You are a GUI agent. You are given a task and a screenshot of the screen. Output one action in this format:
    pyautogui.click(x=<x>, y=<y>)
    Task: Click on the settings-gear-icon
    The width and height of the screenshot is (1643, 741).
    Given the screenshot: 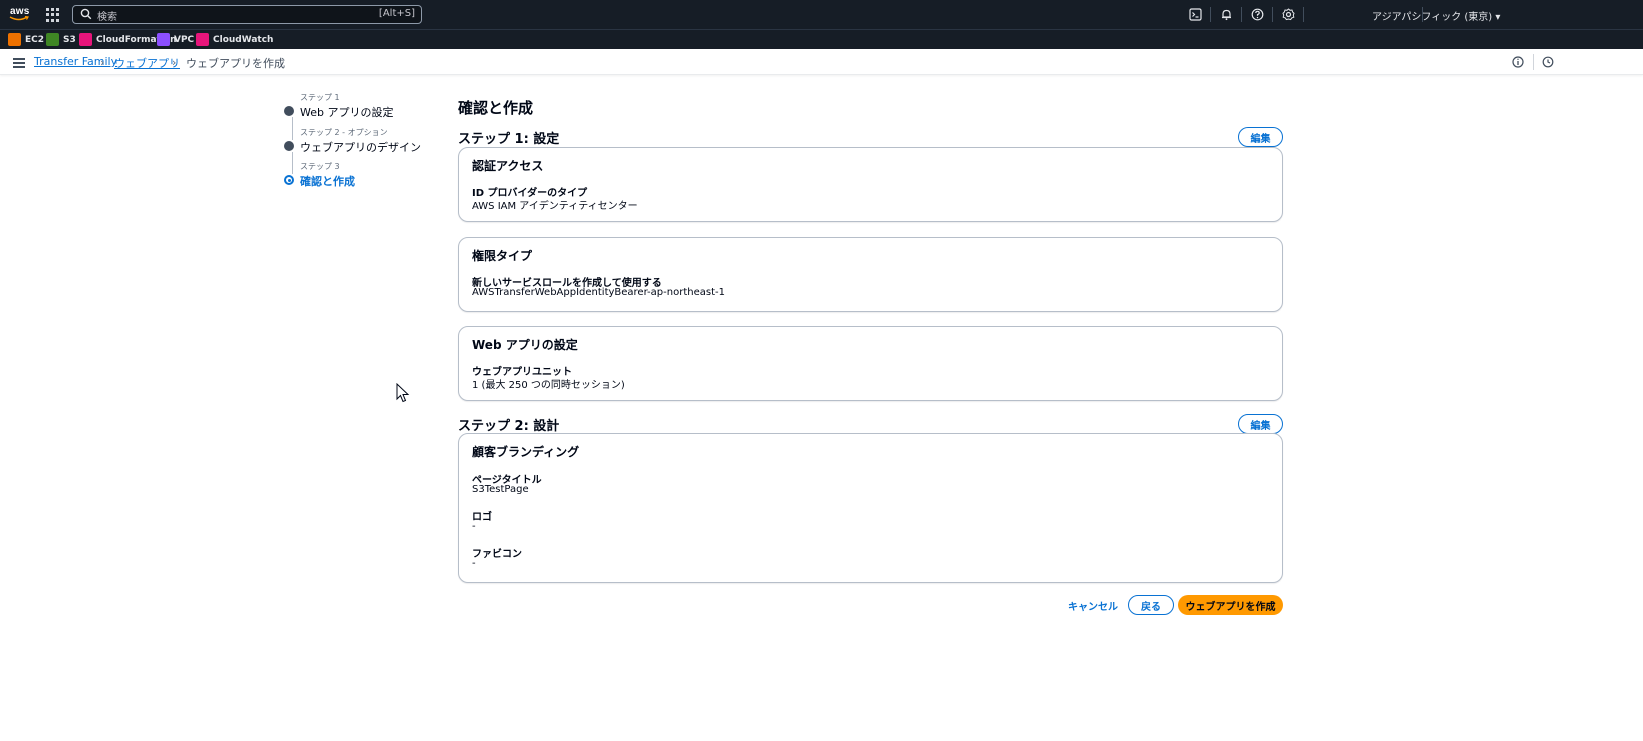 What is the action you would take?
    pyautogui.click(x=1288, y=14)
    